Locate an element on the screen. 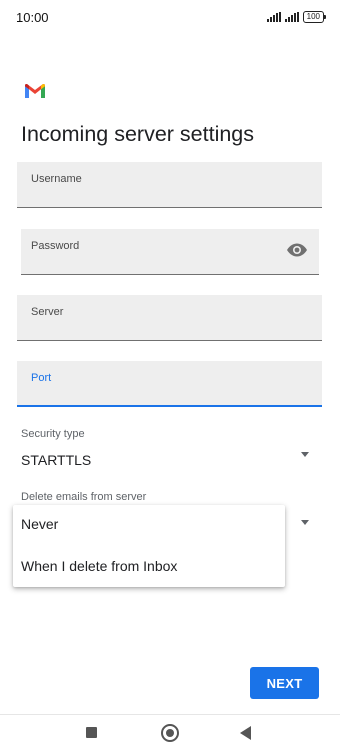 This screenshot has height=755, width=340. security-type-dropdown-icon is located at coordinates (305, 454).